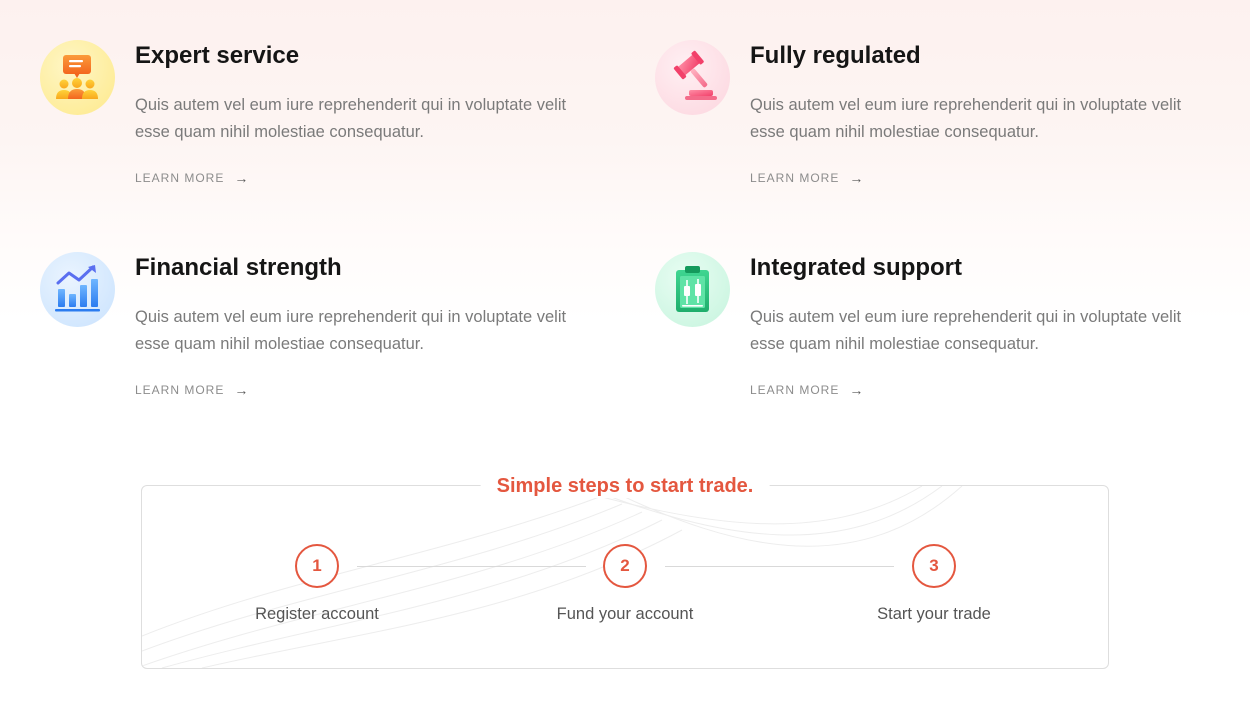  I want to click on step-fund-account: 2 Fund your account, so click(625, 584).